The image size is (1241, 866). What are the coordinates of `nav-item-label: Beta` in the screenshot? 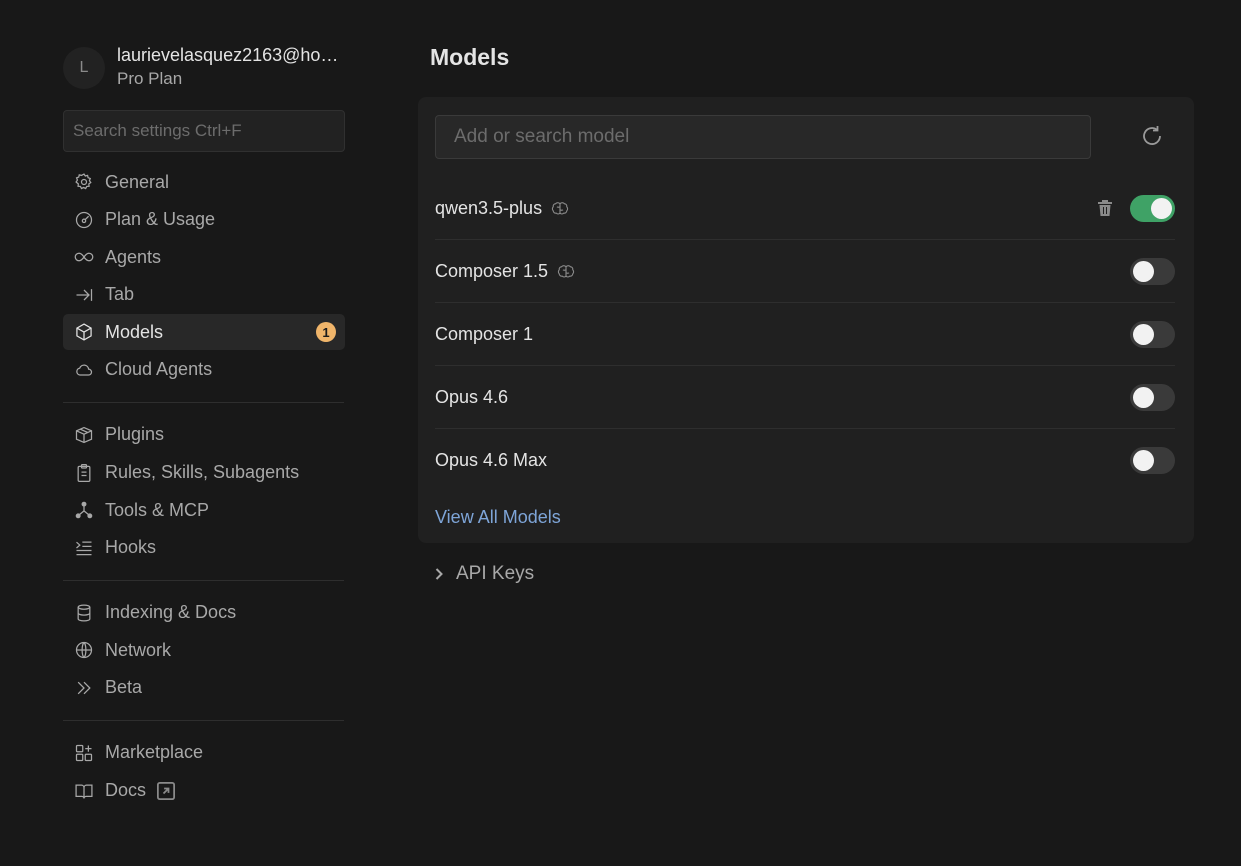 It's located at (124, 687).